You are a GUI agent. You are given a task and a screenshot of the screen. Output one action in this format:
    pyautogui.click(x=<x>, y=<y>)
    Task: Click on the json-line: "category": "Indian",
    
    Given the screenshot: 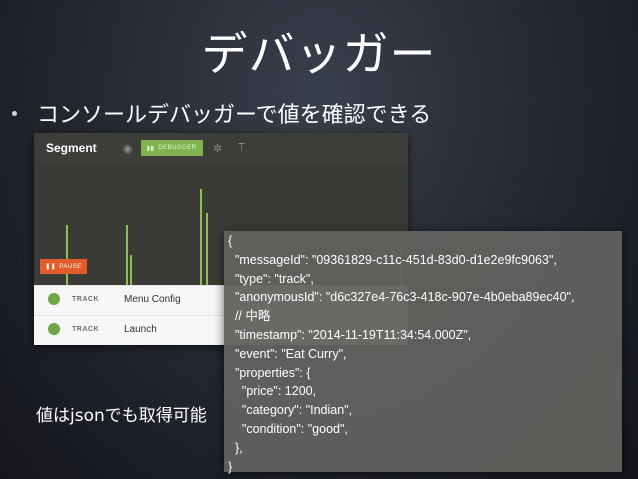 What is the action you would take?
    pyautogui.click(x=290, y=410)
    